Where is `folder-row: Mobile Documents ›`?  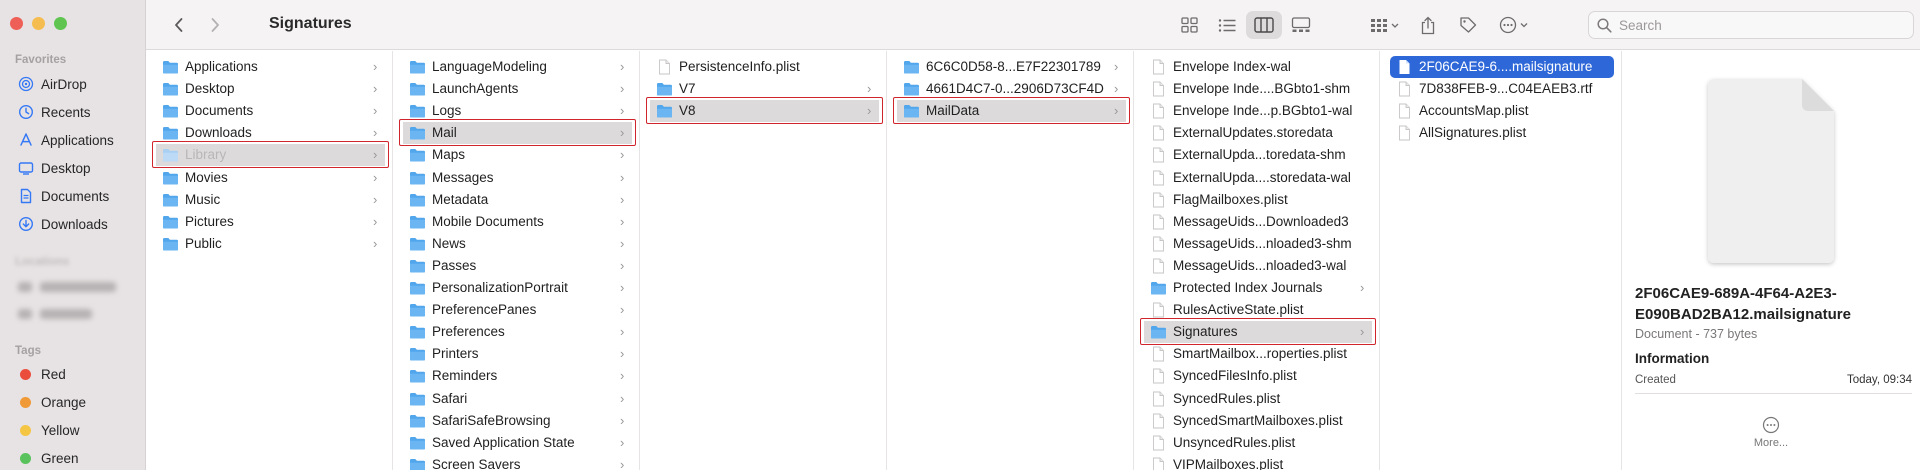 folder-row: Mobile Documents › is located at coordinates (516, 222).